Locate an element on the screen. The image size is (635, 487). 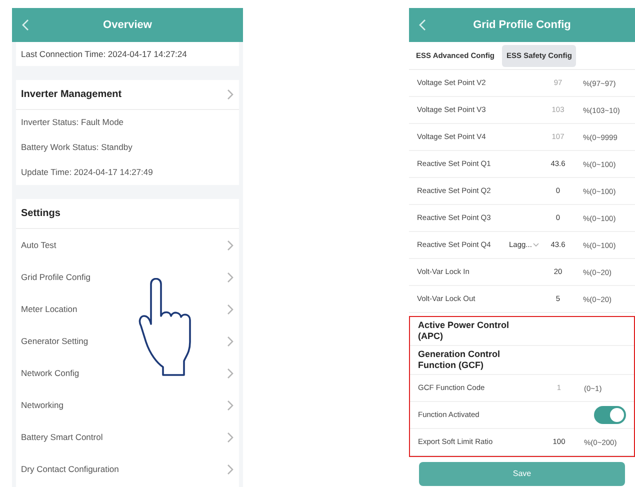
settings-heading: Settings is located at coordinates (40, 214).